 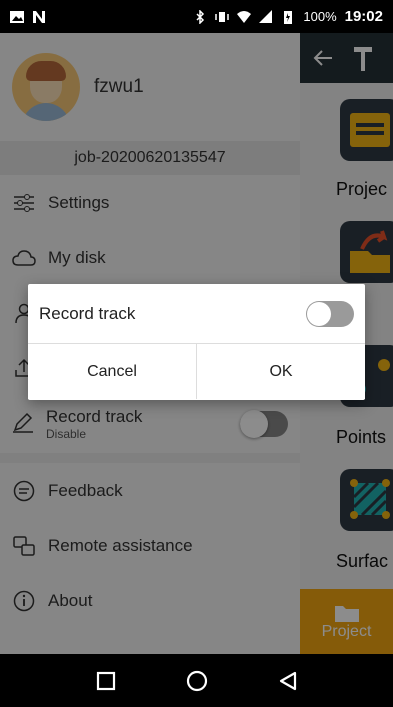 What do you see at coordinates (196, 314) in the screenshot?
I see `dialog-option-row: Record track` at bounding box center [196, 314].